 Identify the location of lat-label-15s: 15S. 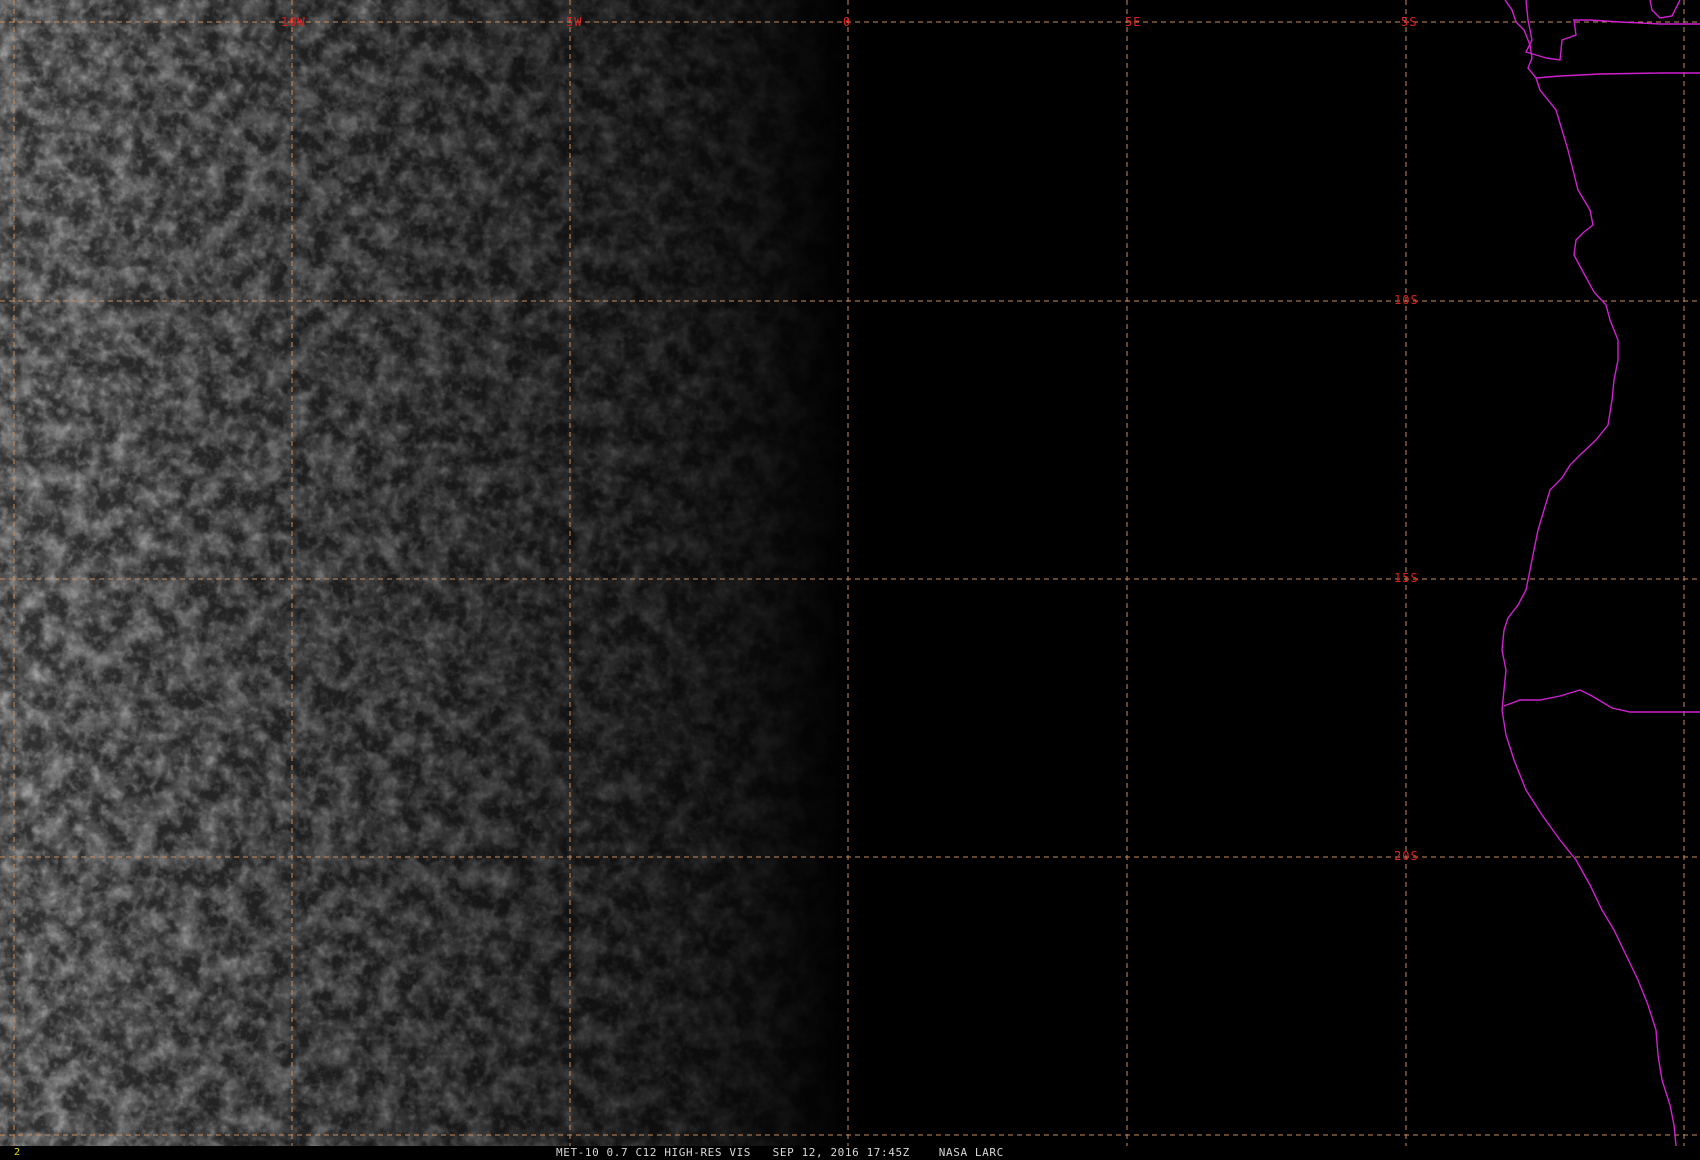
(1406, 578).